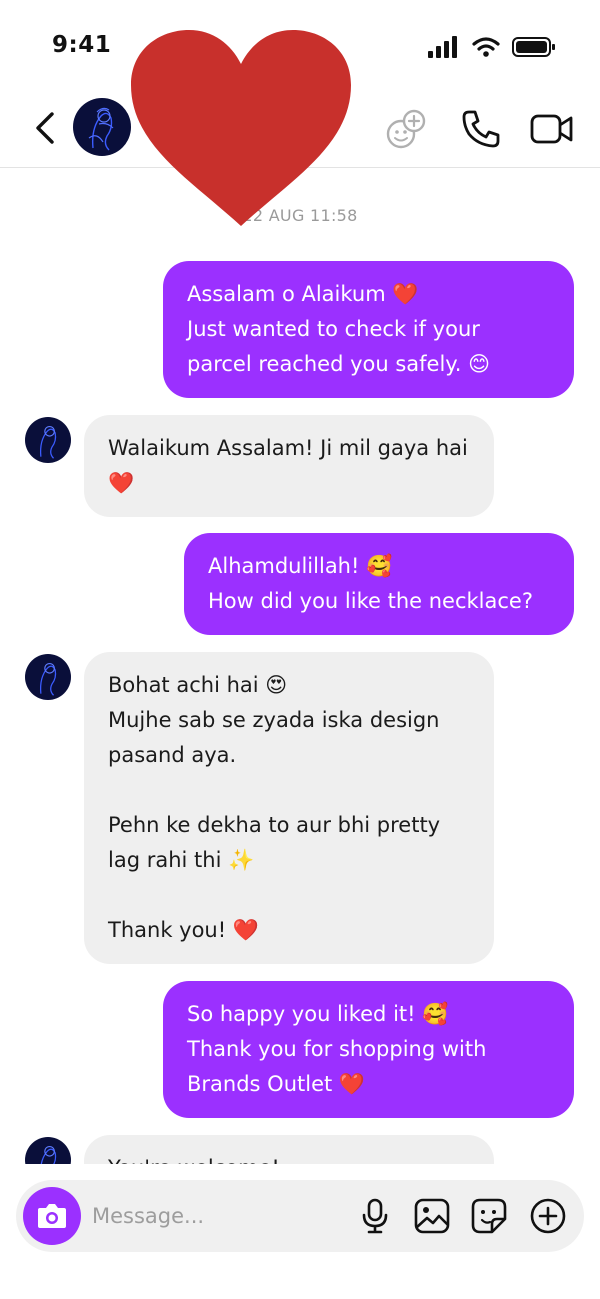 Image resolution: width=600 pixels, height=1299 pixels. I want to click on wifi-icon, so click(486, 47).